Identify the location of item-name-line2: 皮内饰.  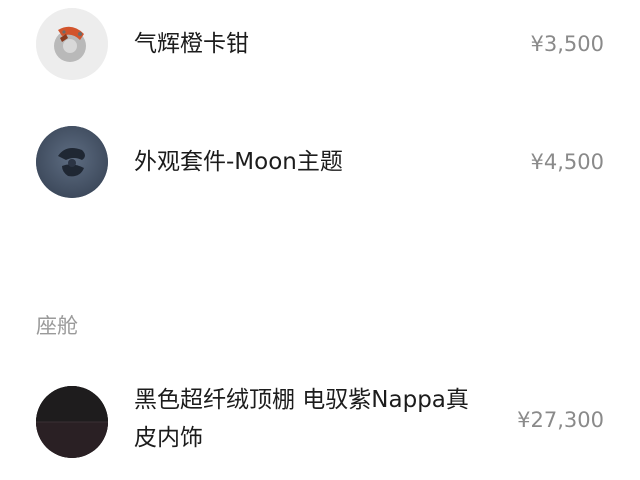
(168, 438).